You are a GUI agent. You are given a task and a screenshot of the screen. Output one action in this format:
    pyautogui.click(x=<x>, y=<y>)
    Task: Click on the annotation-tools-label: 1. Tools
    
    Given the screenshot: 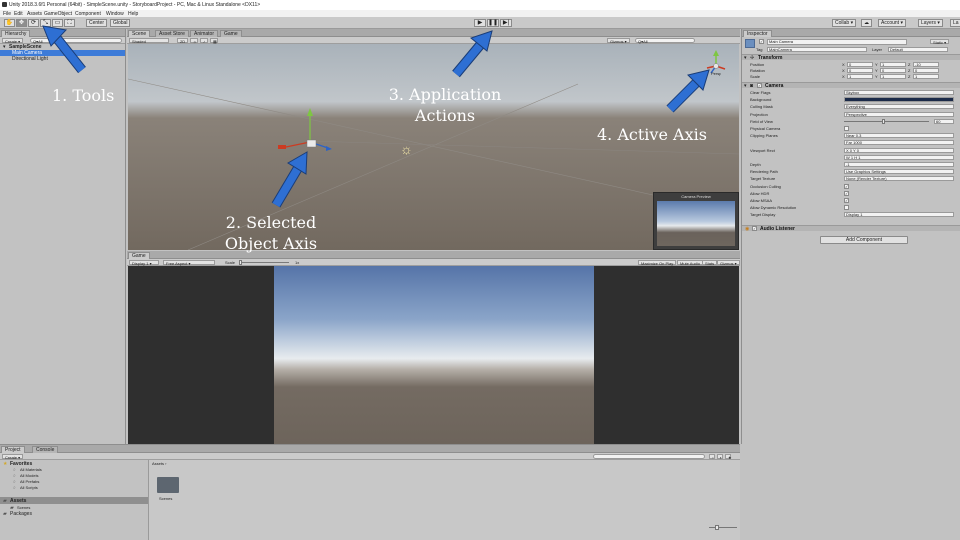 What is the action you would take?
    pyautogui.click(x=83, y=95)
    